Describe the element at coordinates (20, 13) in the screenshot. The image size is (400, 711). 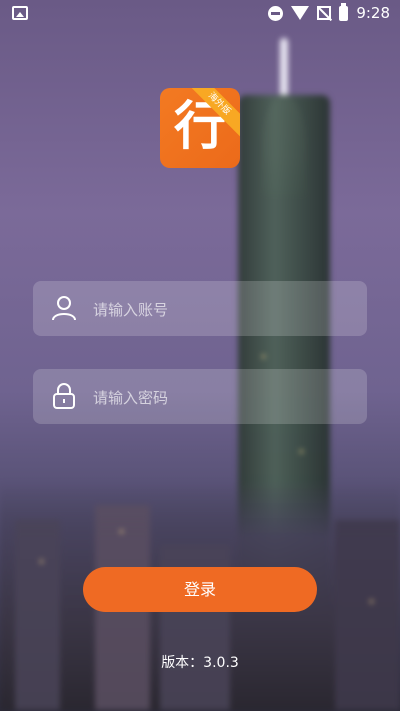
I see `image-icon` at that location.